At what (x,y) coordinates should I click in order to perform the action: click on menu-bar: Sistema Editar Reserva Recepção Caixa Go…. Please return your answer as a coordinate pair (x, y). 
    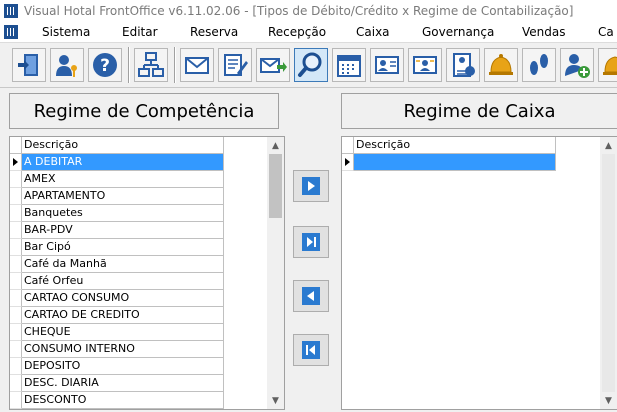
    Looking at the image, I should click on (308, 32).